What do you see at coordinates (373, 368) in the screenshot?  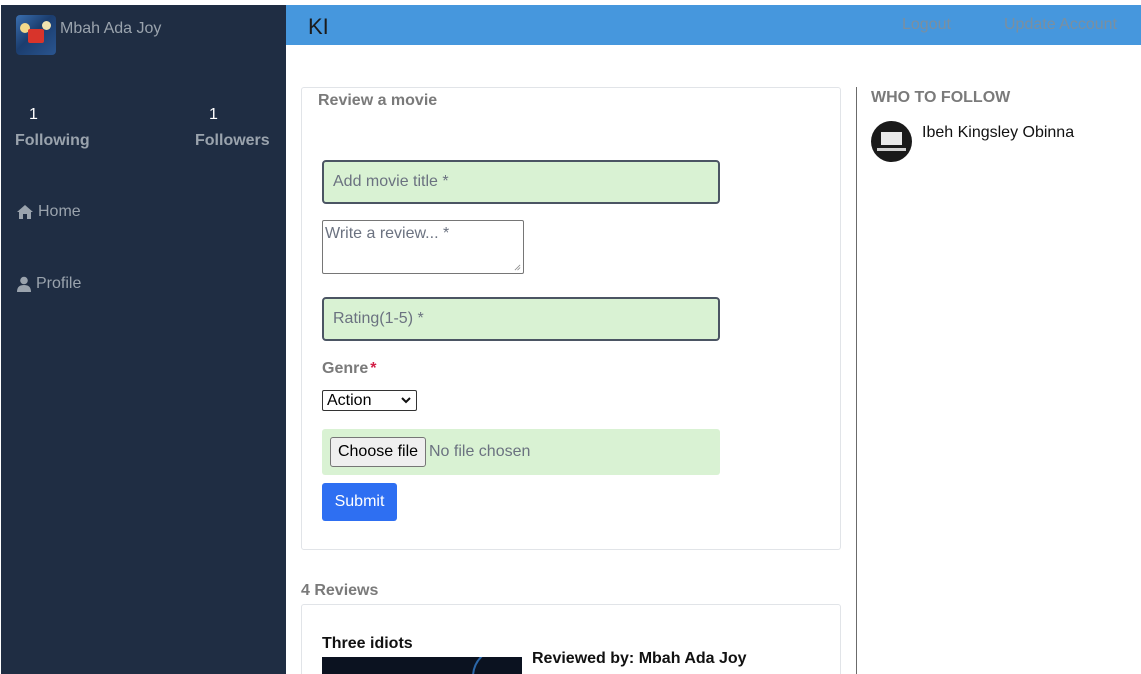 I see `required-mark: *` at bounding box center [373, 368].